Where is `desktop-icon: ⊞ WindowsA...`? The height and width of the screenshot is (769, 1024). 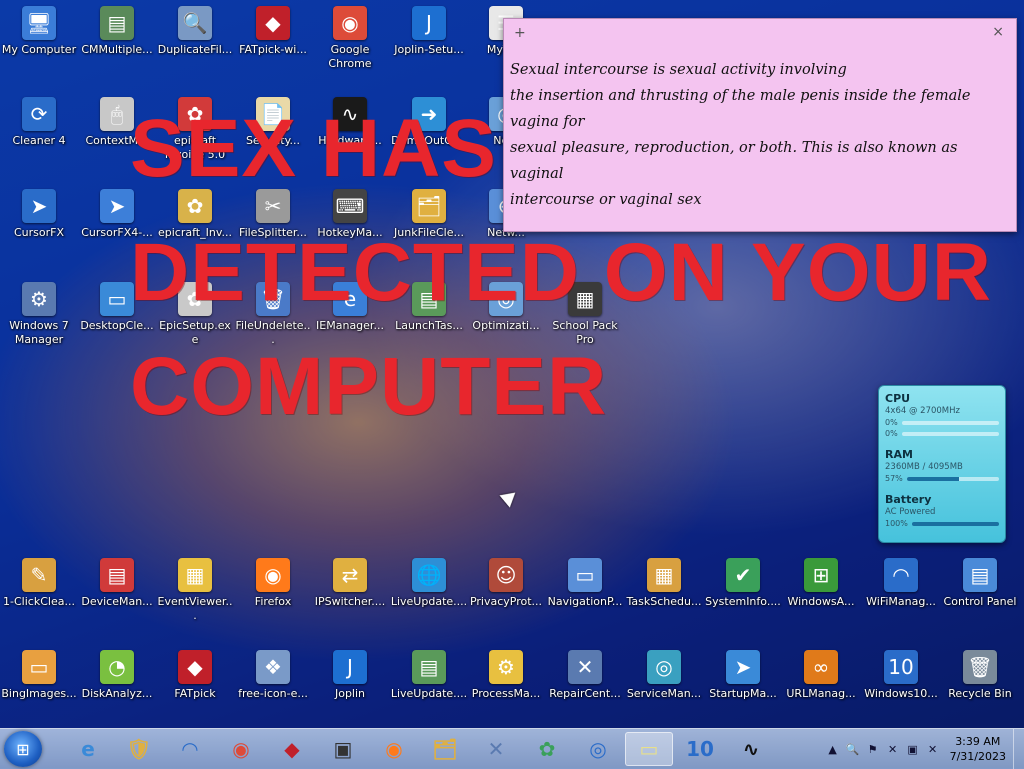 desktop-icon: ⊞ WindowsA... is located at coordinates (821, 596).